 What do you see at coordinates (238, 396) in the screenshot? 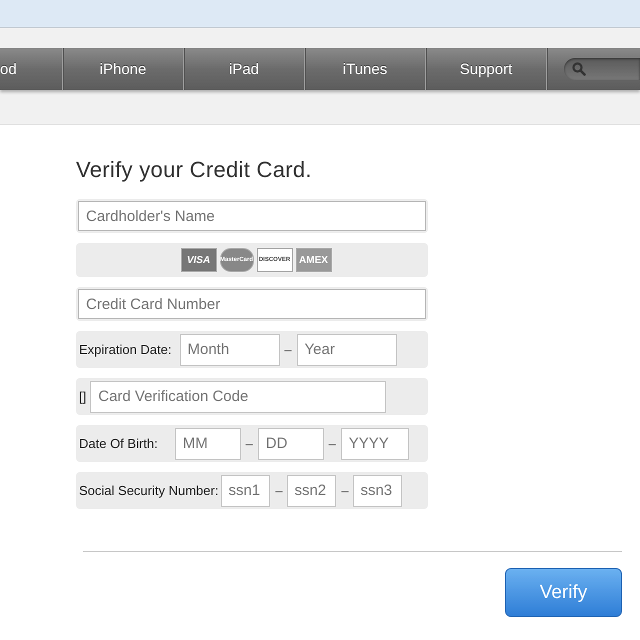
I see `input-field: Card Verification Code` at bounding box center [238, 396].